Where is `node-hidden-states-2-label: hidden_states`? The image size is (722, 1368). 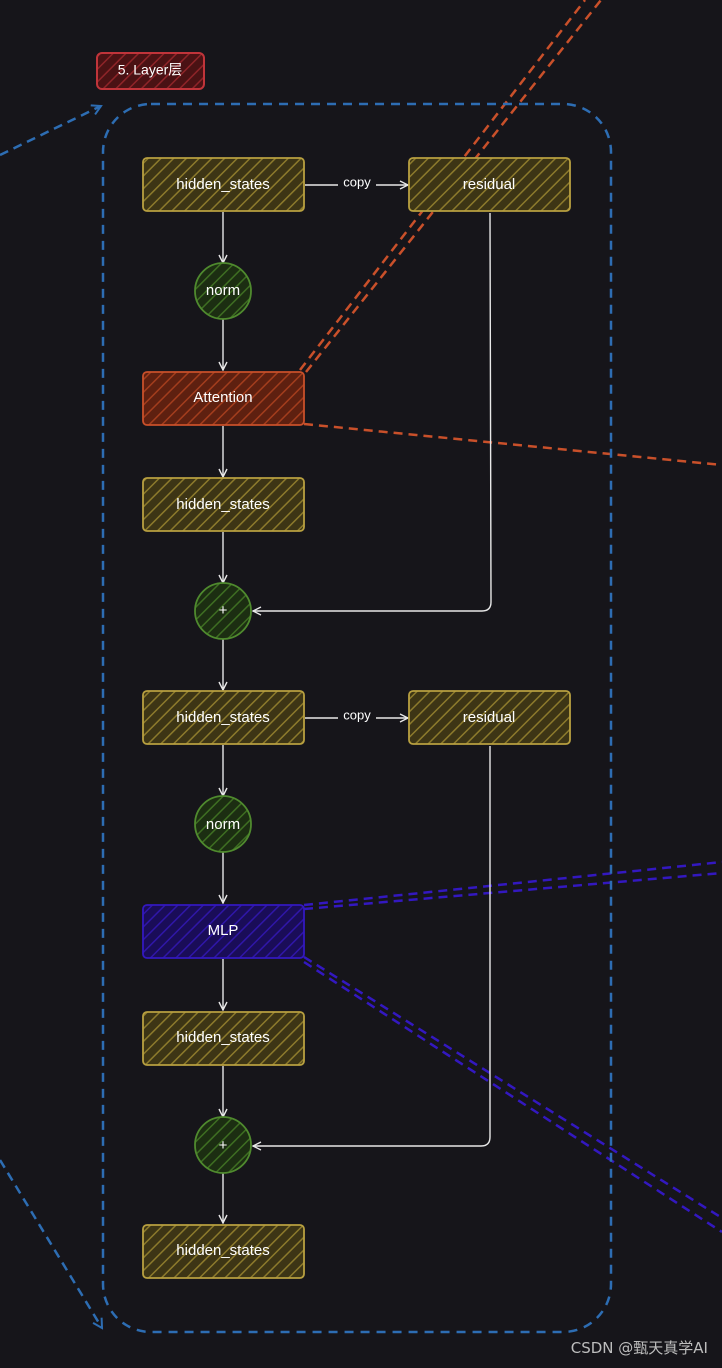 node-hidden-states-2-label: hidden_states is located at coordinates (222, 504).